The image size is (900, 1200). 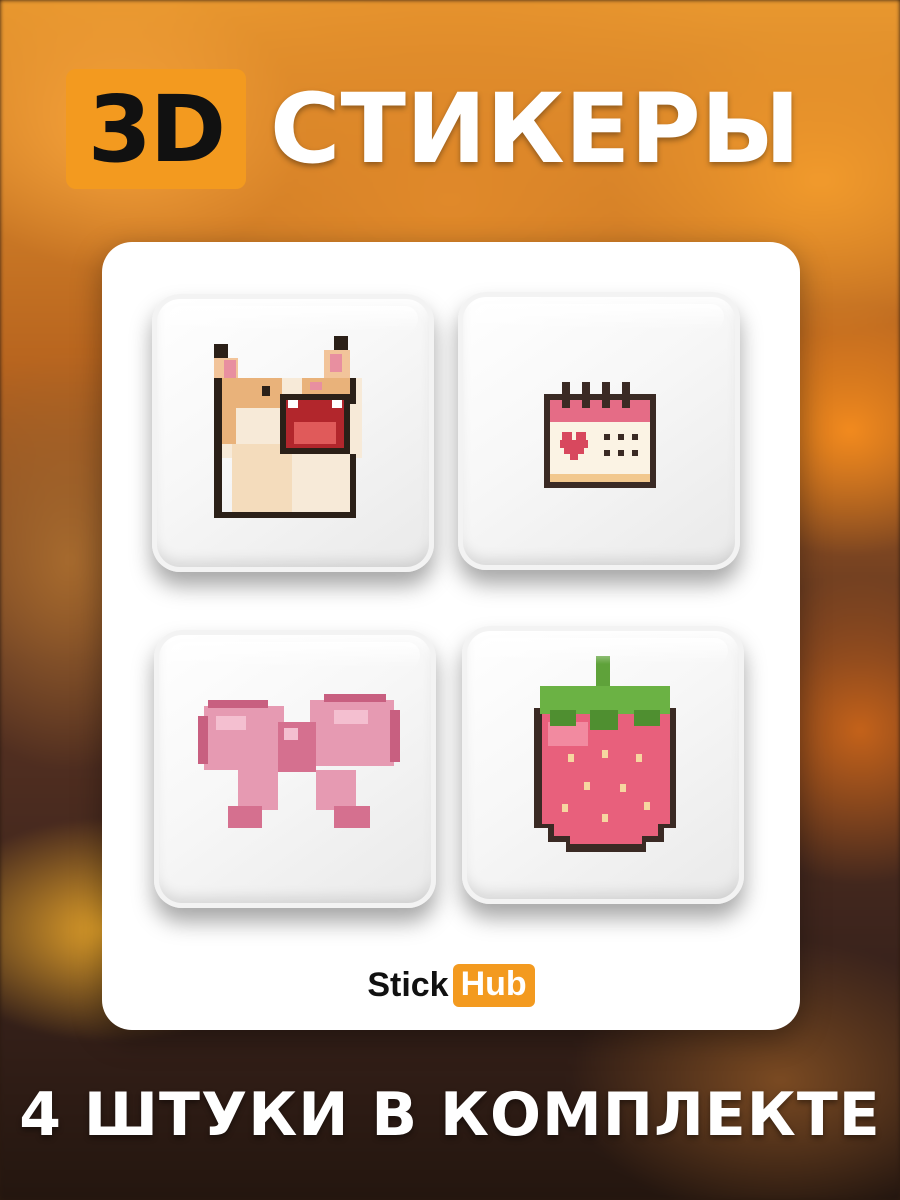 I want to click on sticker-calendar, so click(x=599, y=431).